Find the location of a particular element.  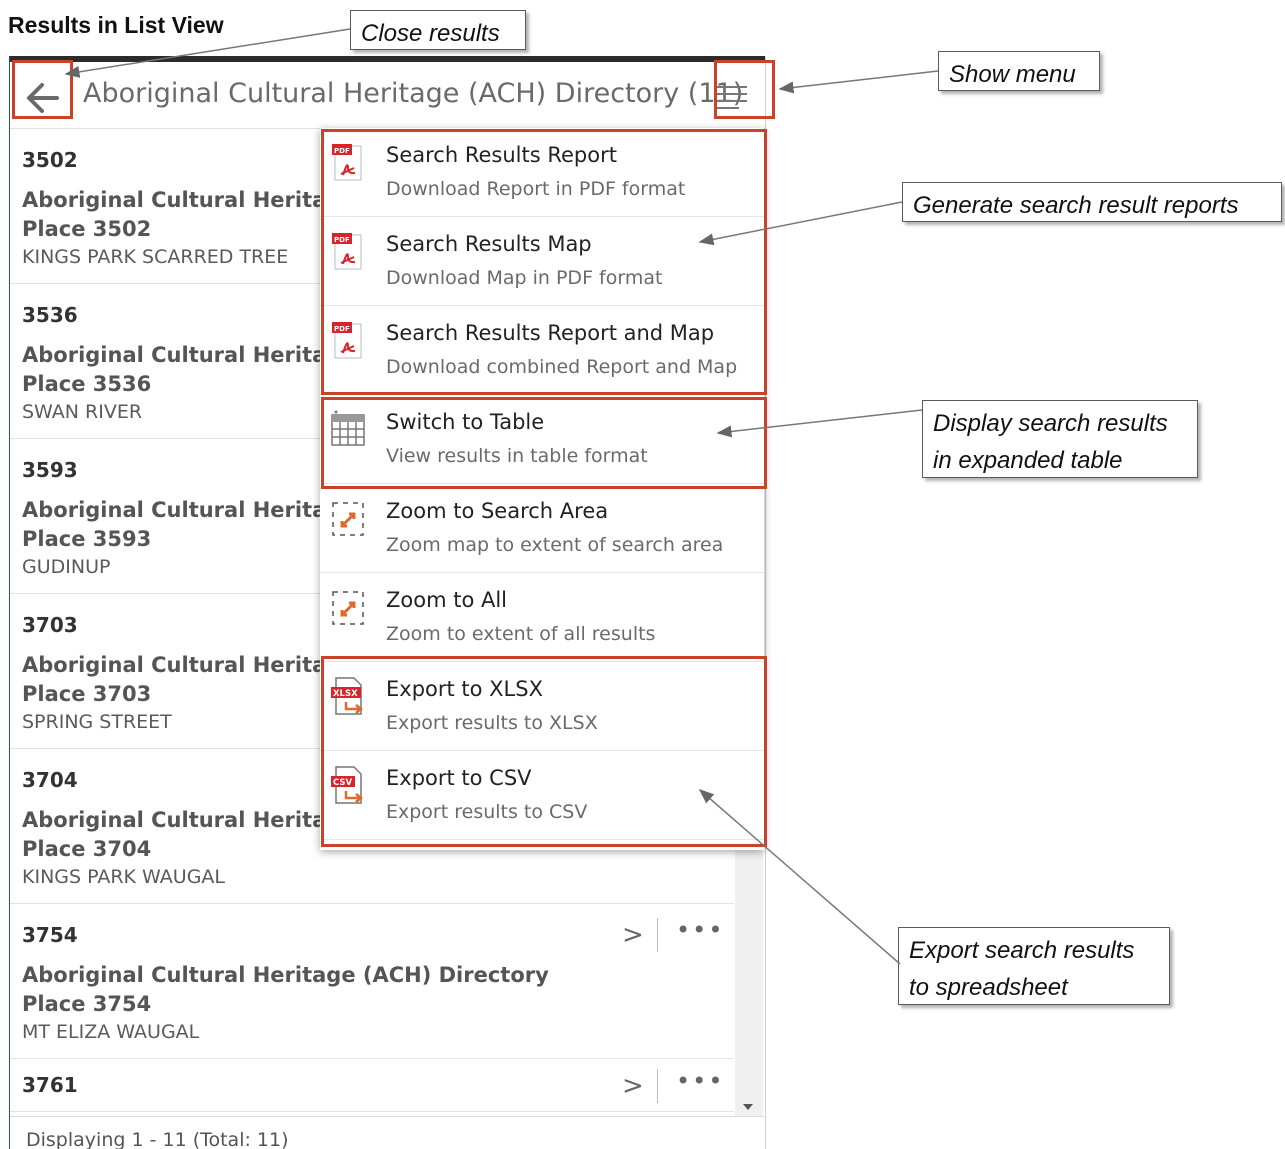

result-name: GUDINUP is located at coordinates (66, 567).